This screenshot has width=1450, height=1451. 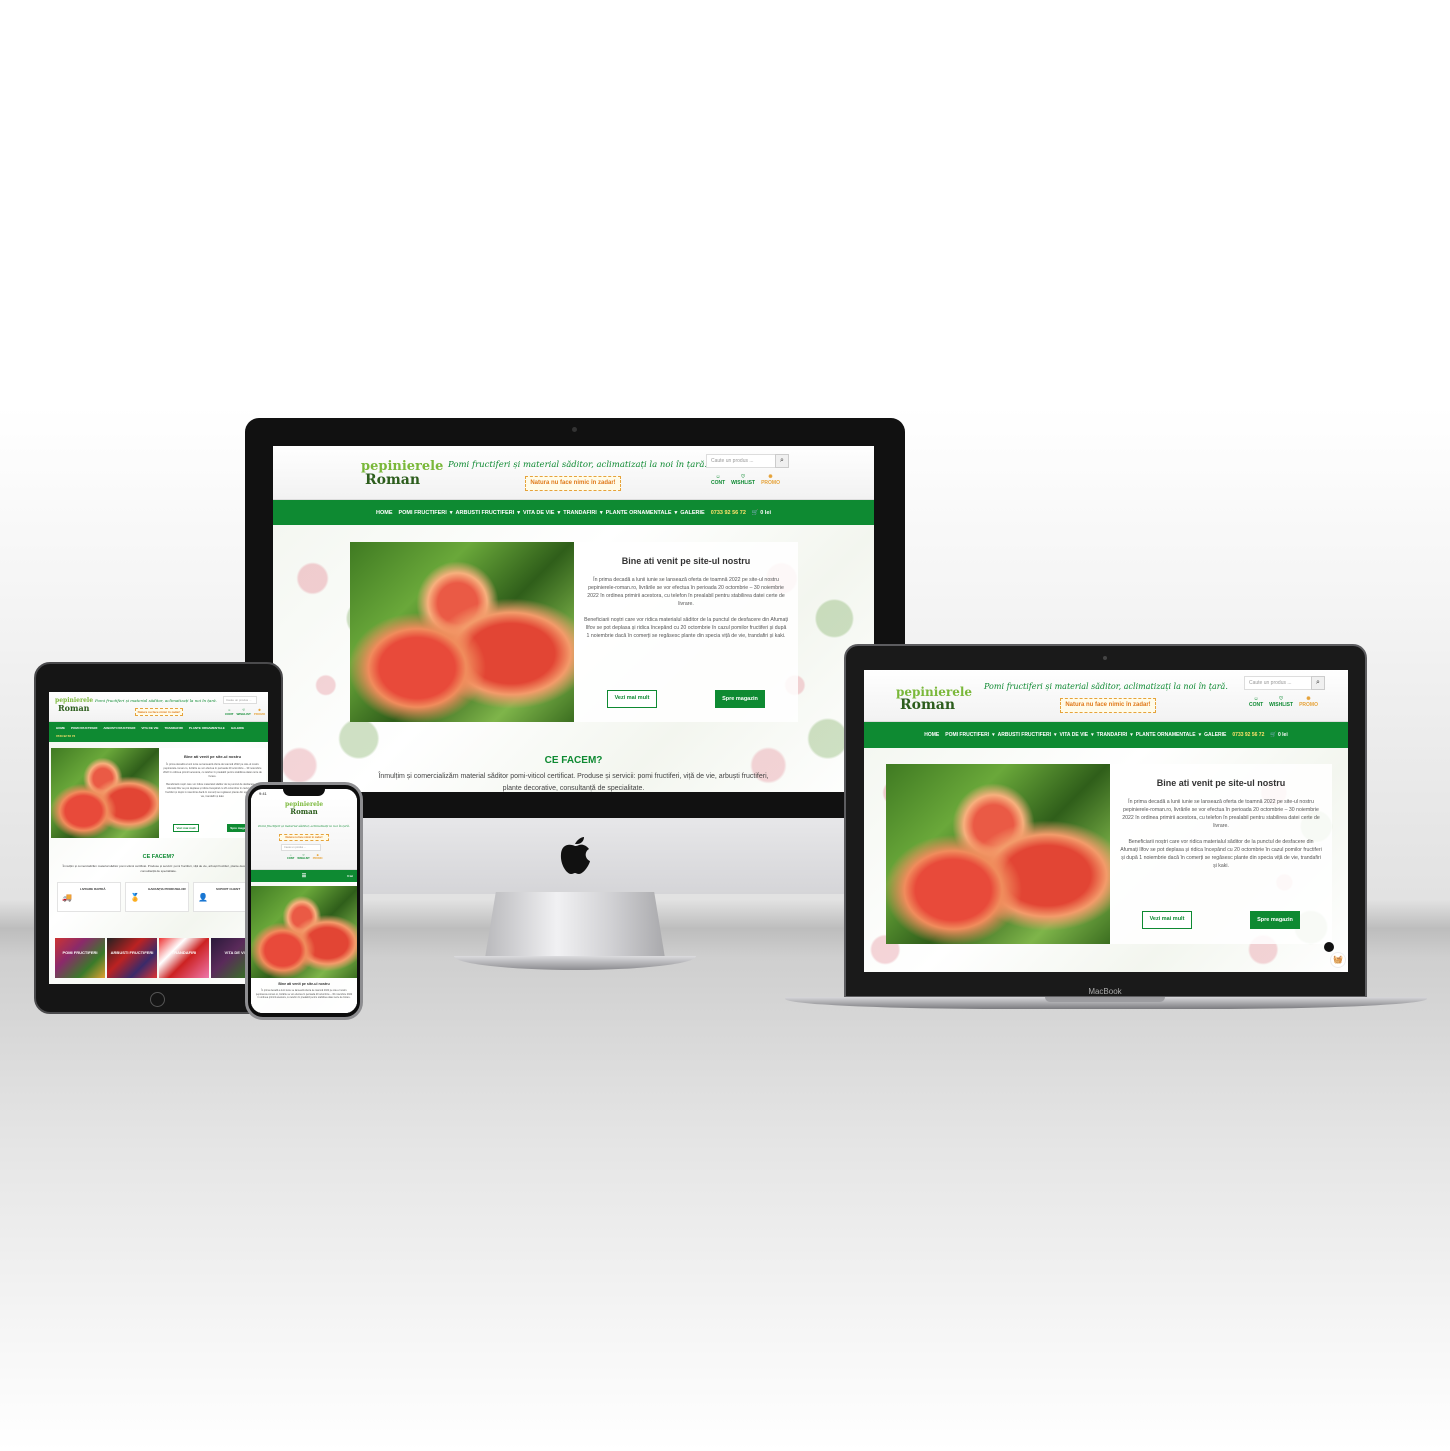 I want to click on apple-logo-icon, so click(x=575, y=855).